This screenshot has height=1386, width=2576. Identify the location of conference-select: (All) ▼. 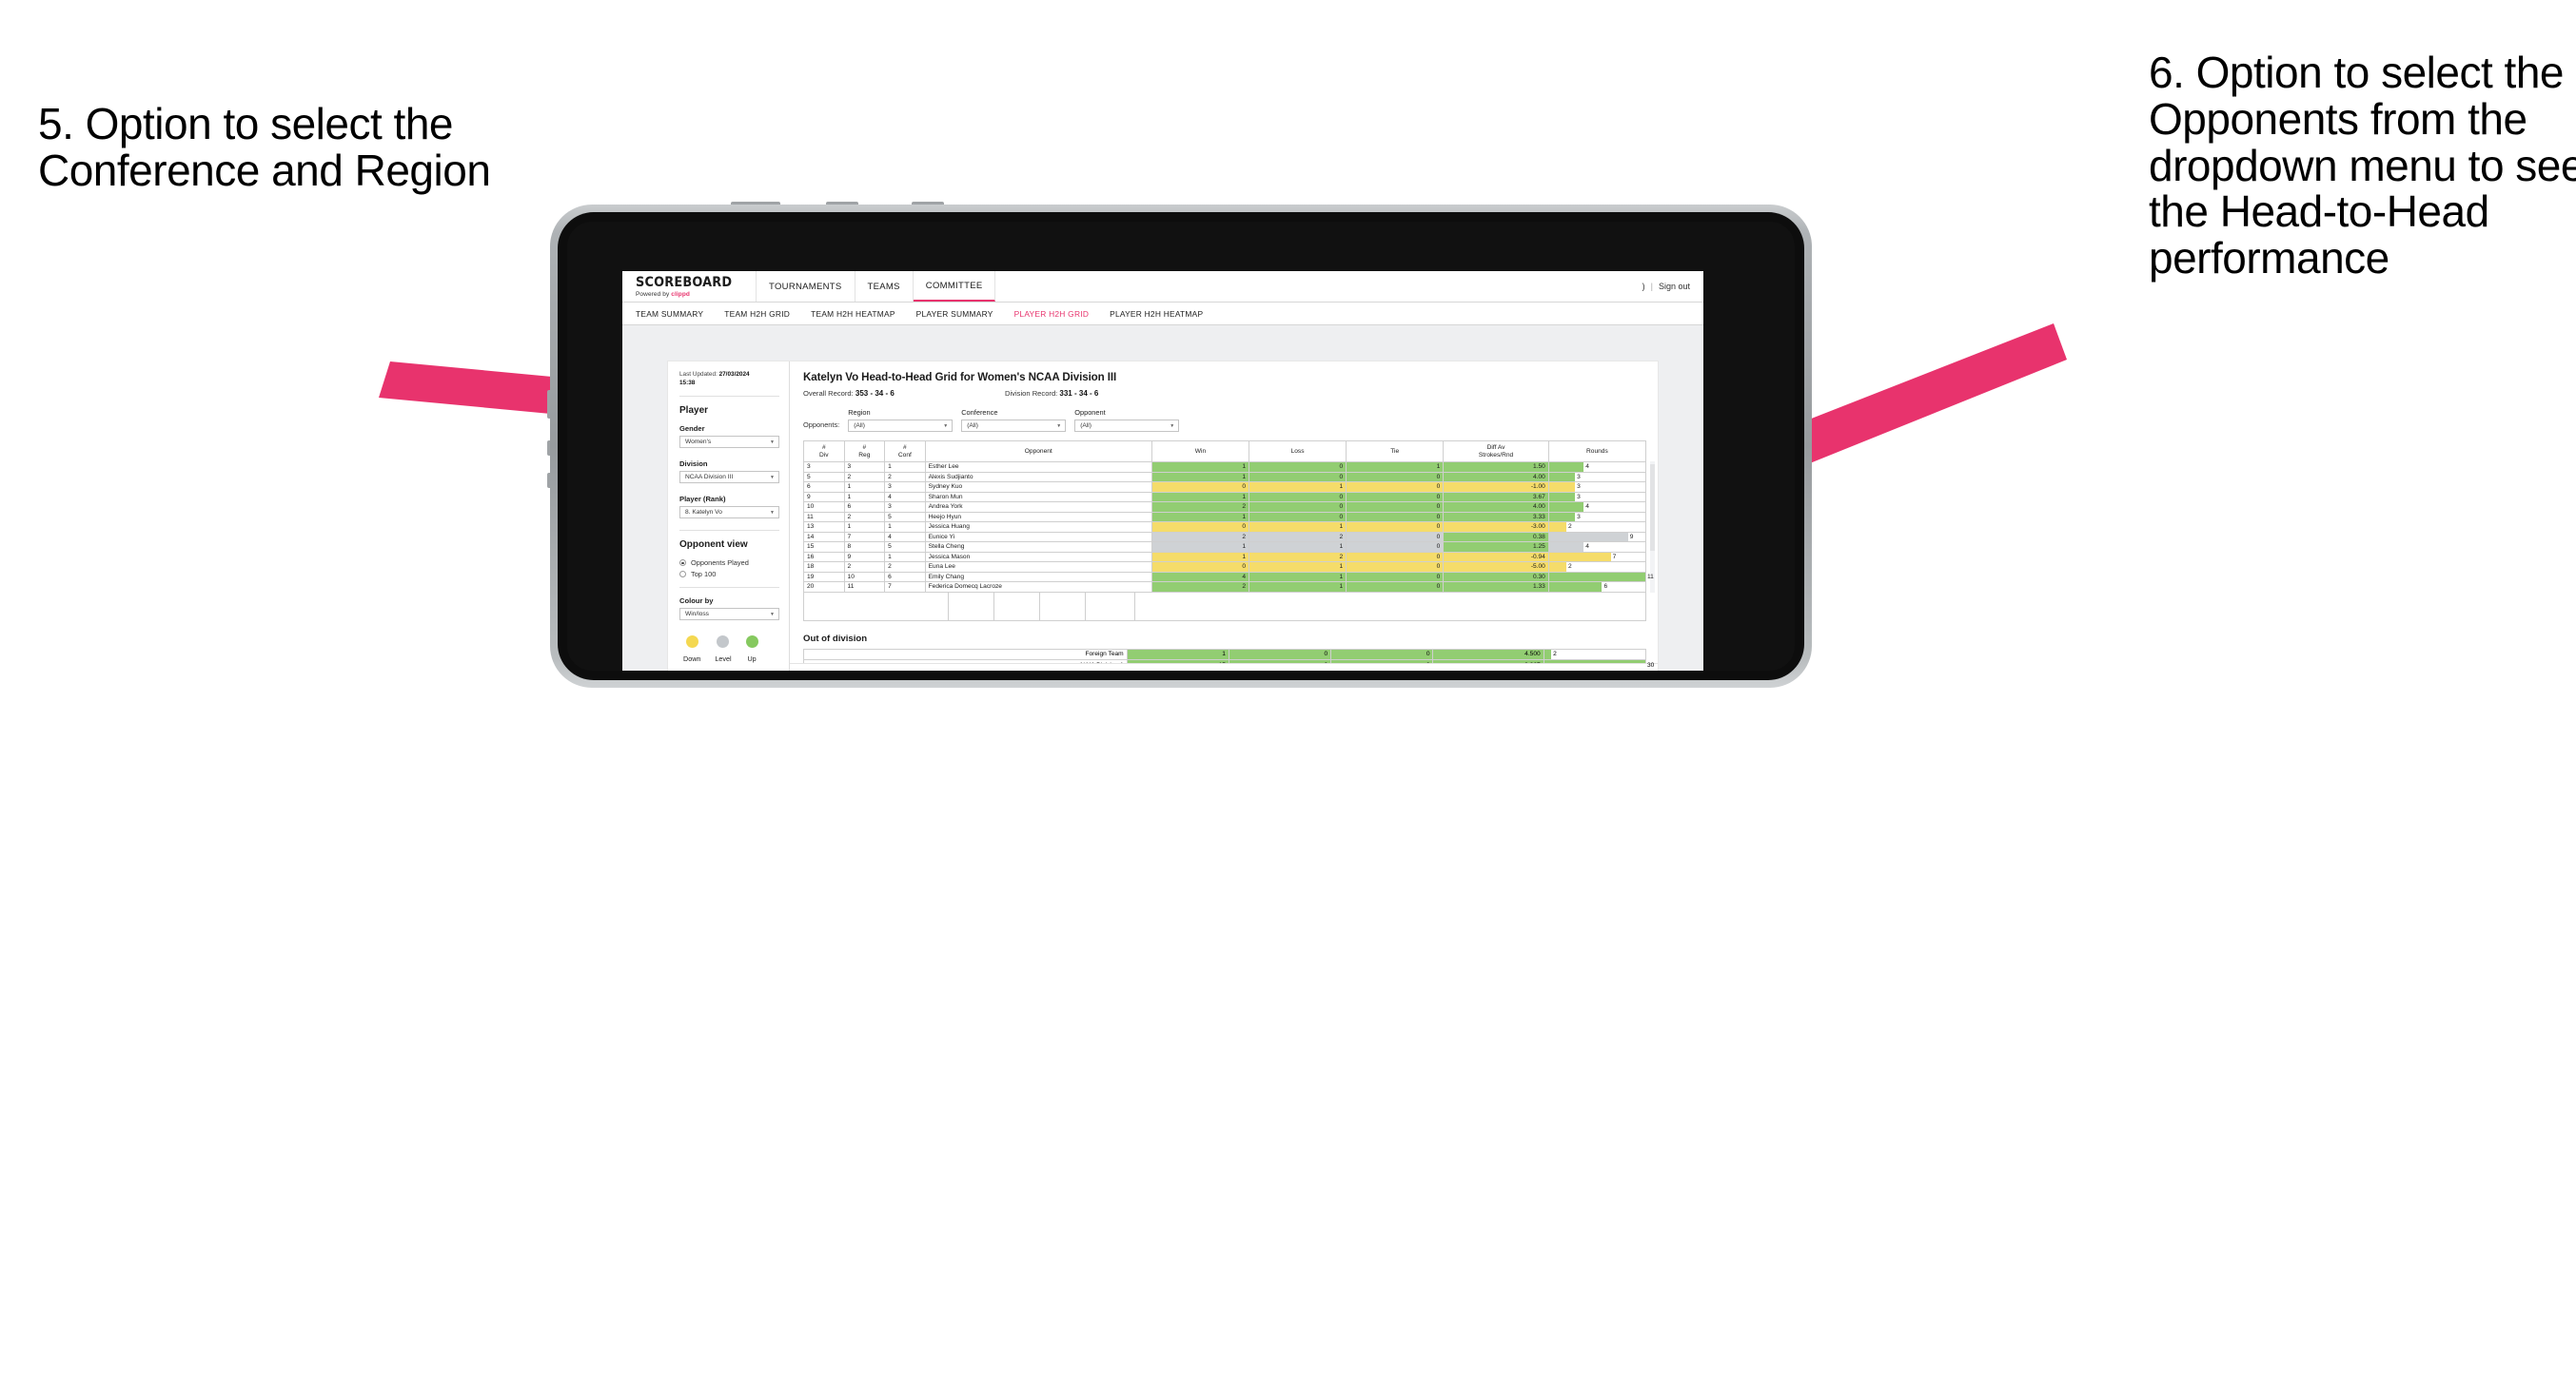
(1014, 426).